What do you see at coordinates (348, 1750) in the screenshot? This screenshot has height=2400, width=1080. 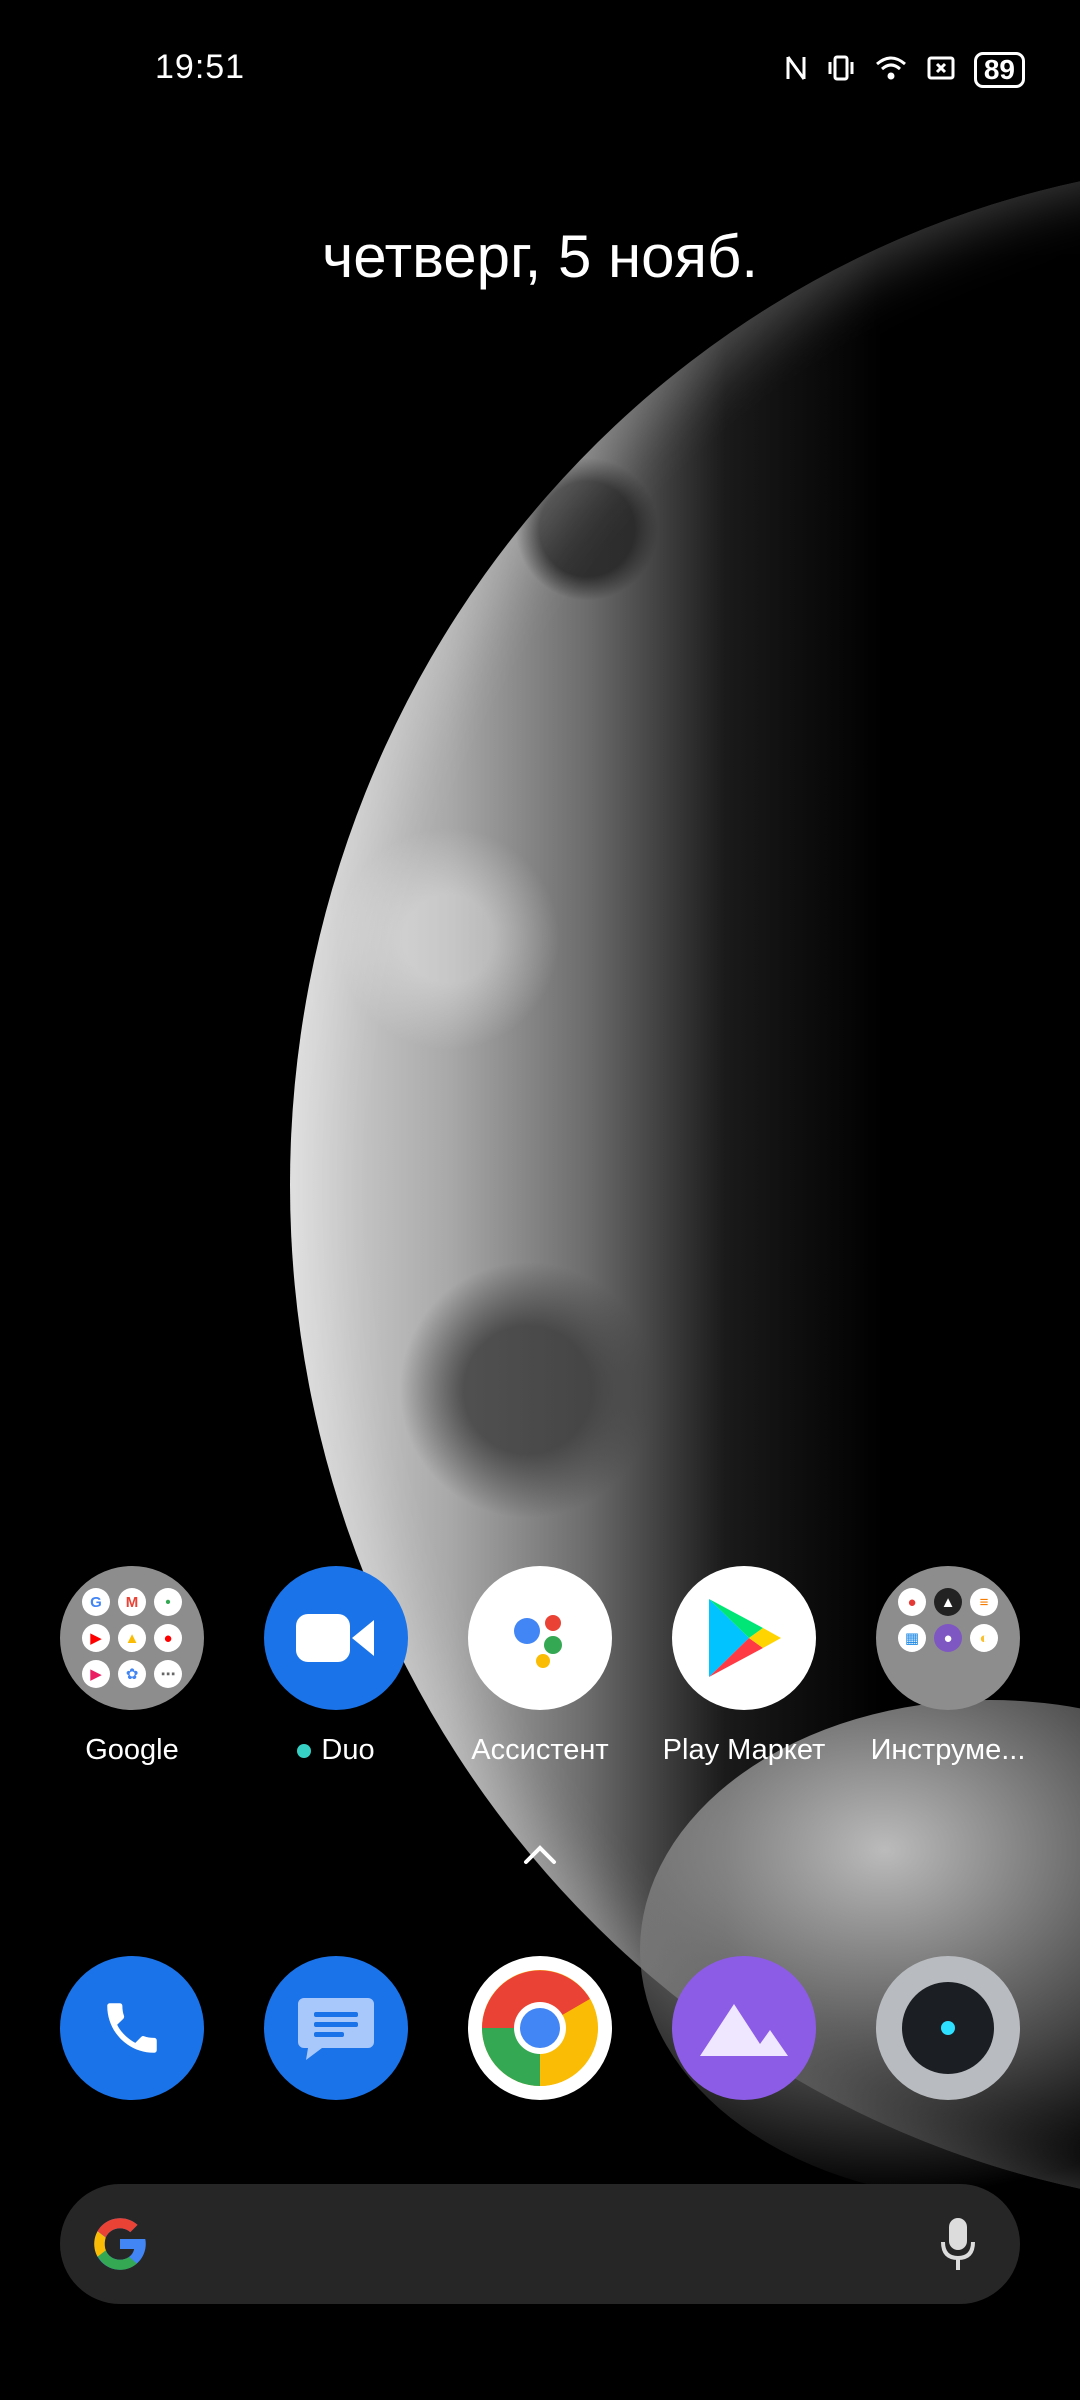 I see `app-label: Duo` at bounding box center [348, 1750].